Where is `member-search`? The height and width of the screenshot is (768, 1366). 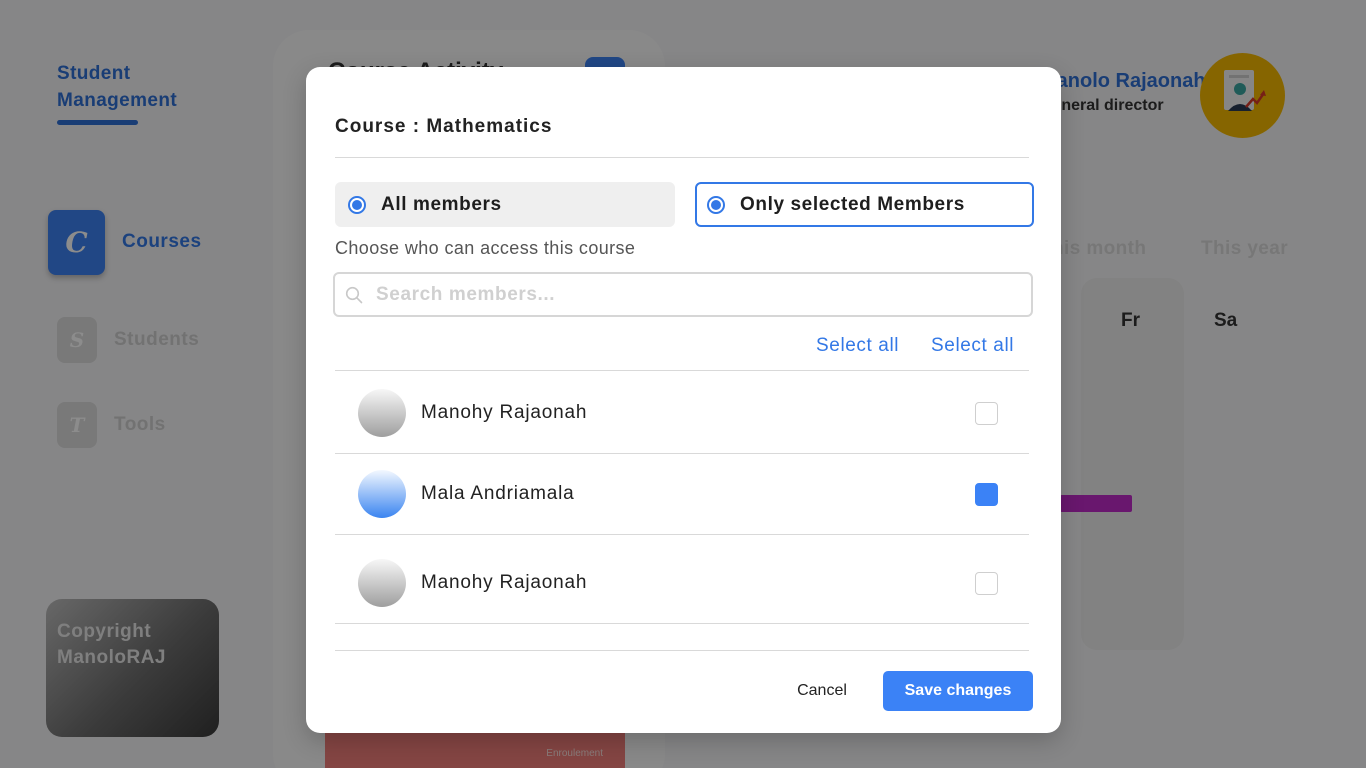 member-search is located at coordinates (683, 294).